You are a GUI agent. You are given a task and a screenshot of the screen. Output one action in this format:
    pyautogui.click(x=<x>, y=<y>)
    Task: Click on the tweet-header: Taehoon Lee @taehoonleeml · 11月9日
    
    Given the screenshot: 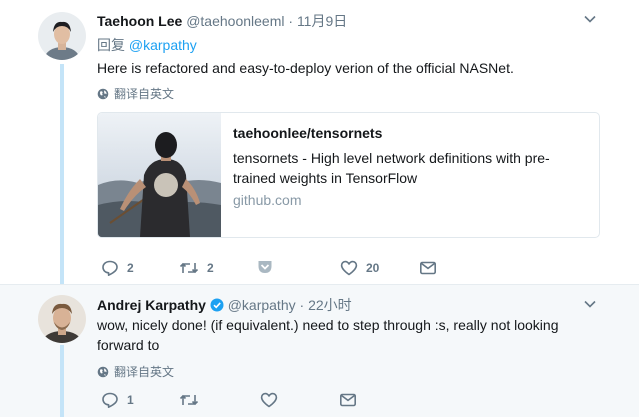 What is the action you would take?
    pyautogui.click(x=222, y=21)
    